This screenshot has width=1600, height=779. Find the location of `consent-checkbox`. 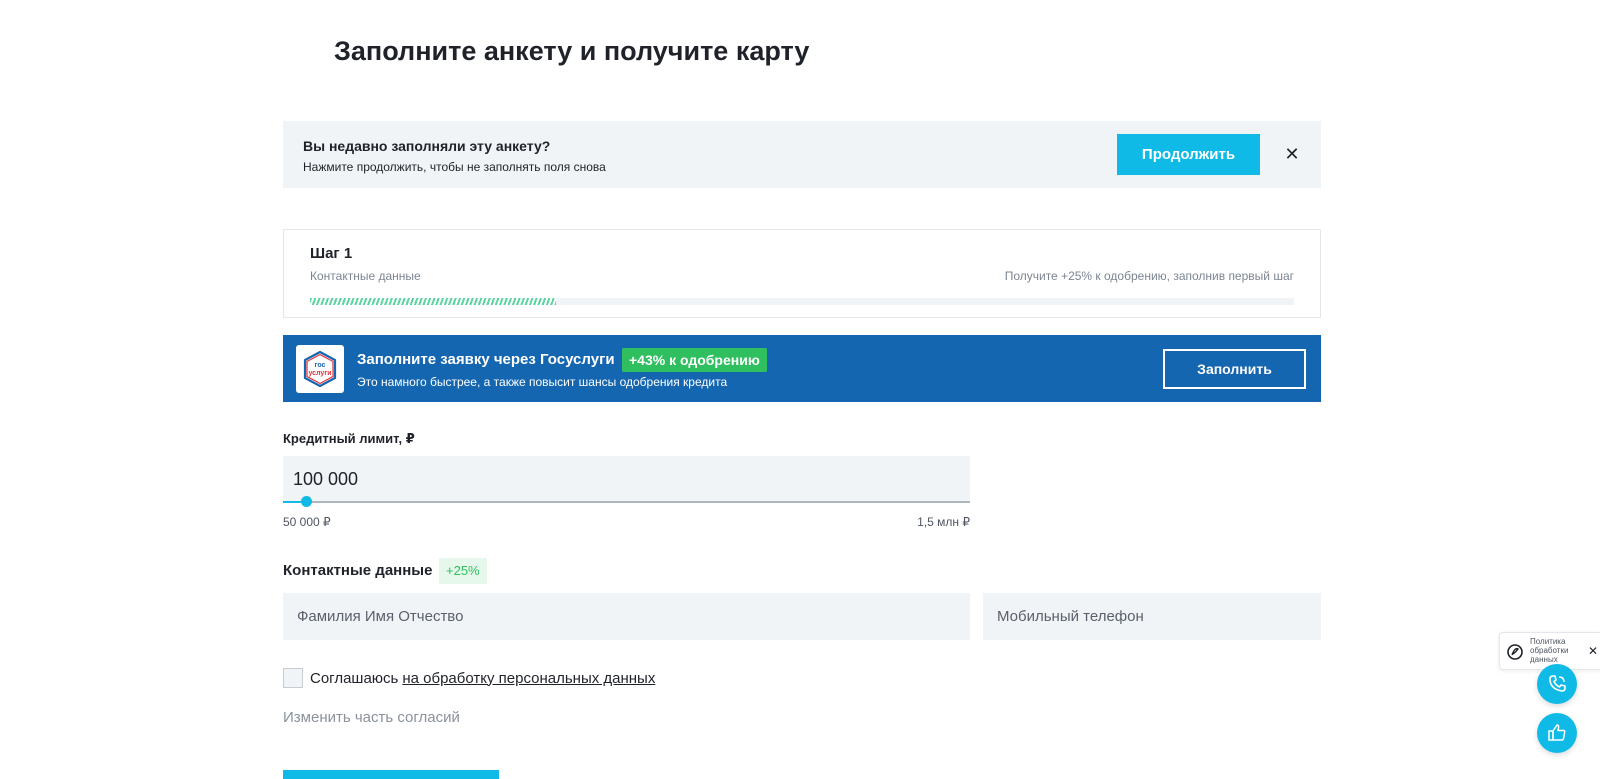

consent-checkbox is located at coordinates (293, 678).